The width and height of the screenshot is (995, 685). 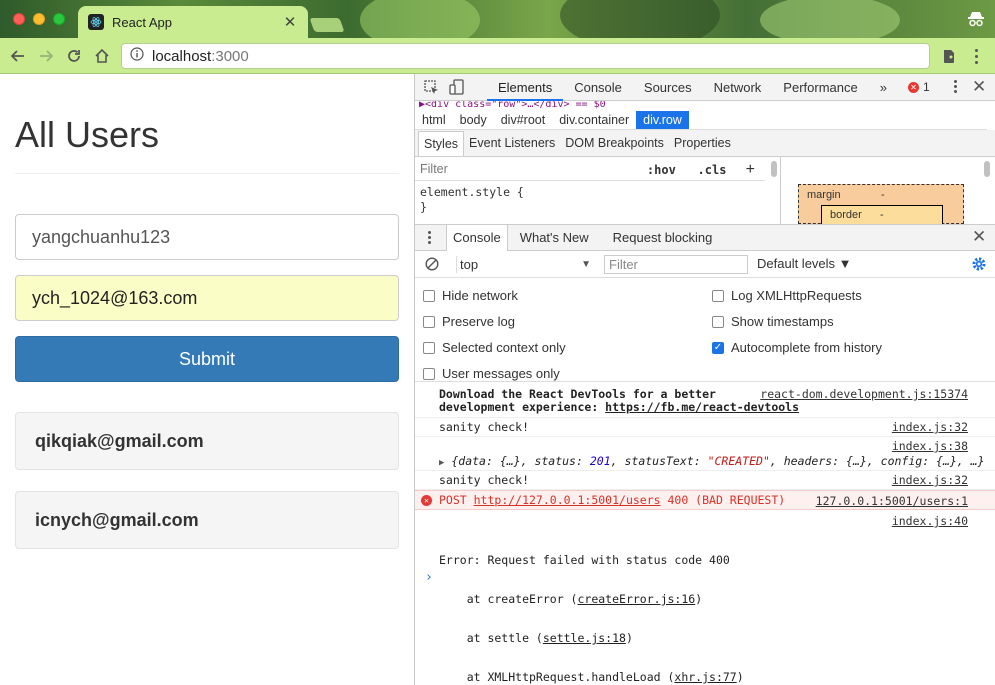 What do you see at coordinates (523, 120) in the screenshot?
I see `crumb-root: div#root` at bounding box center [523, 120].